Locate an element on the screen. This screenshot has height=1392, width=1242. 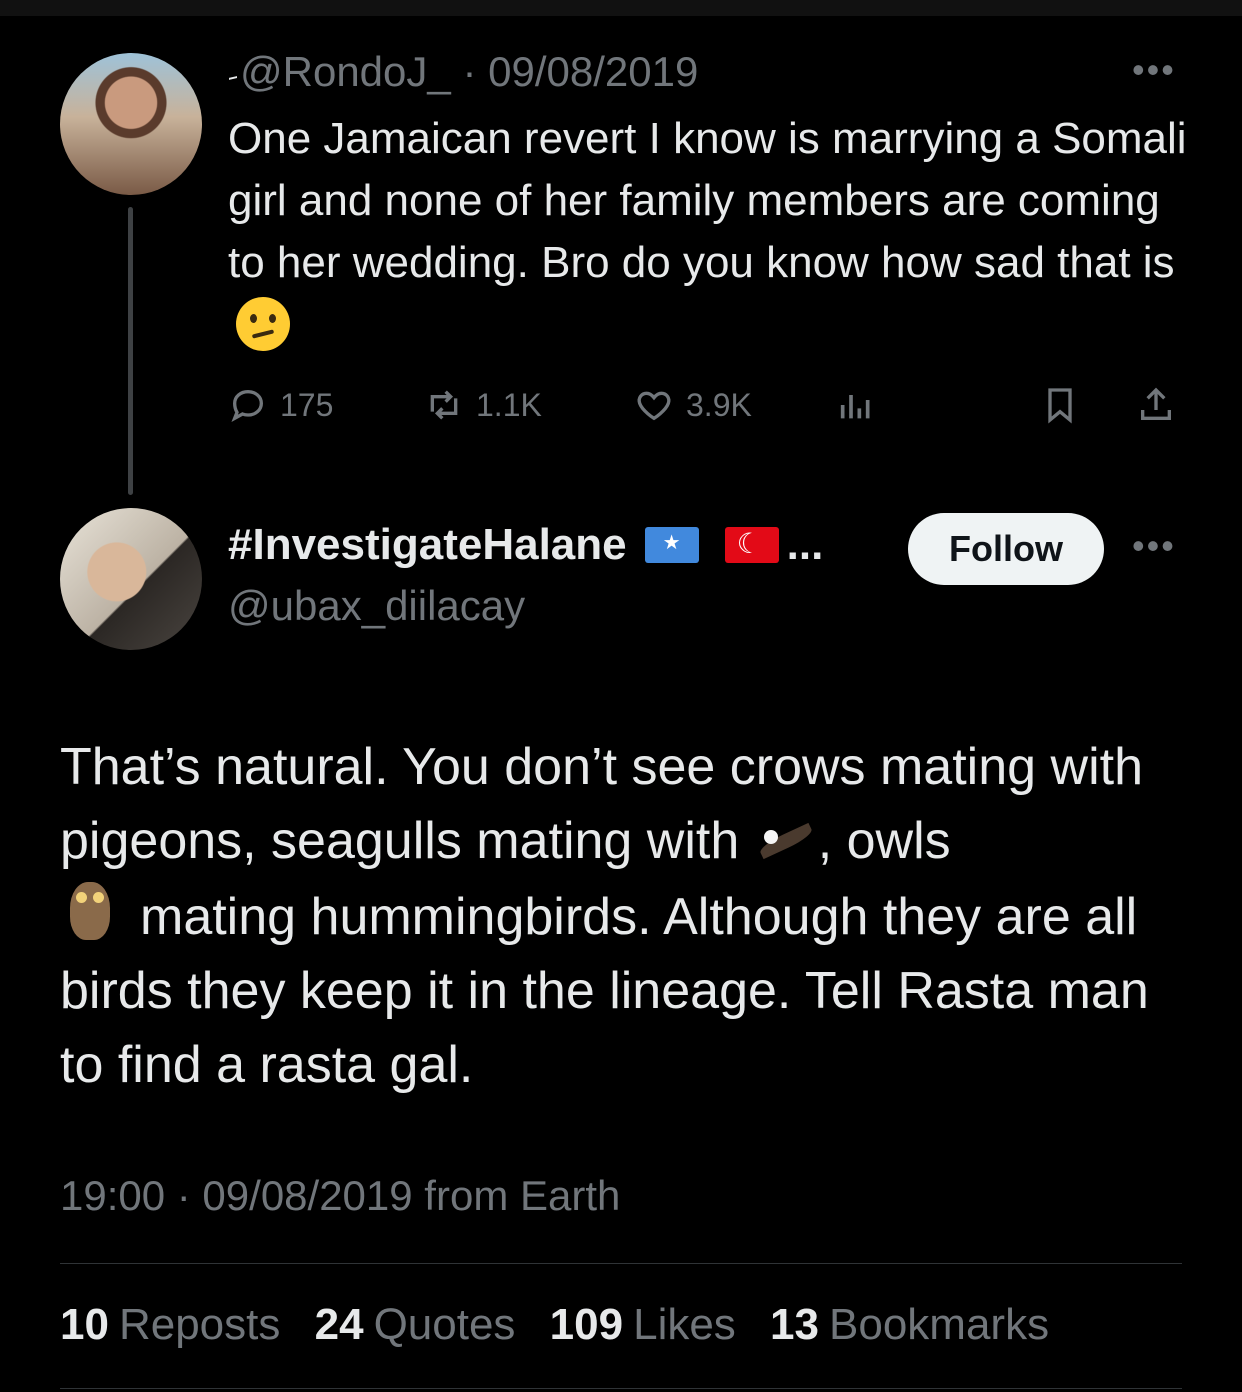
somalia-flag-icon is located at coordinates (671, 545).